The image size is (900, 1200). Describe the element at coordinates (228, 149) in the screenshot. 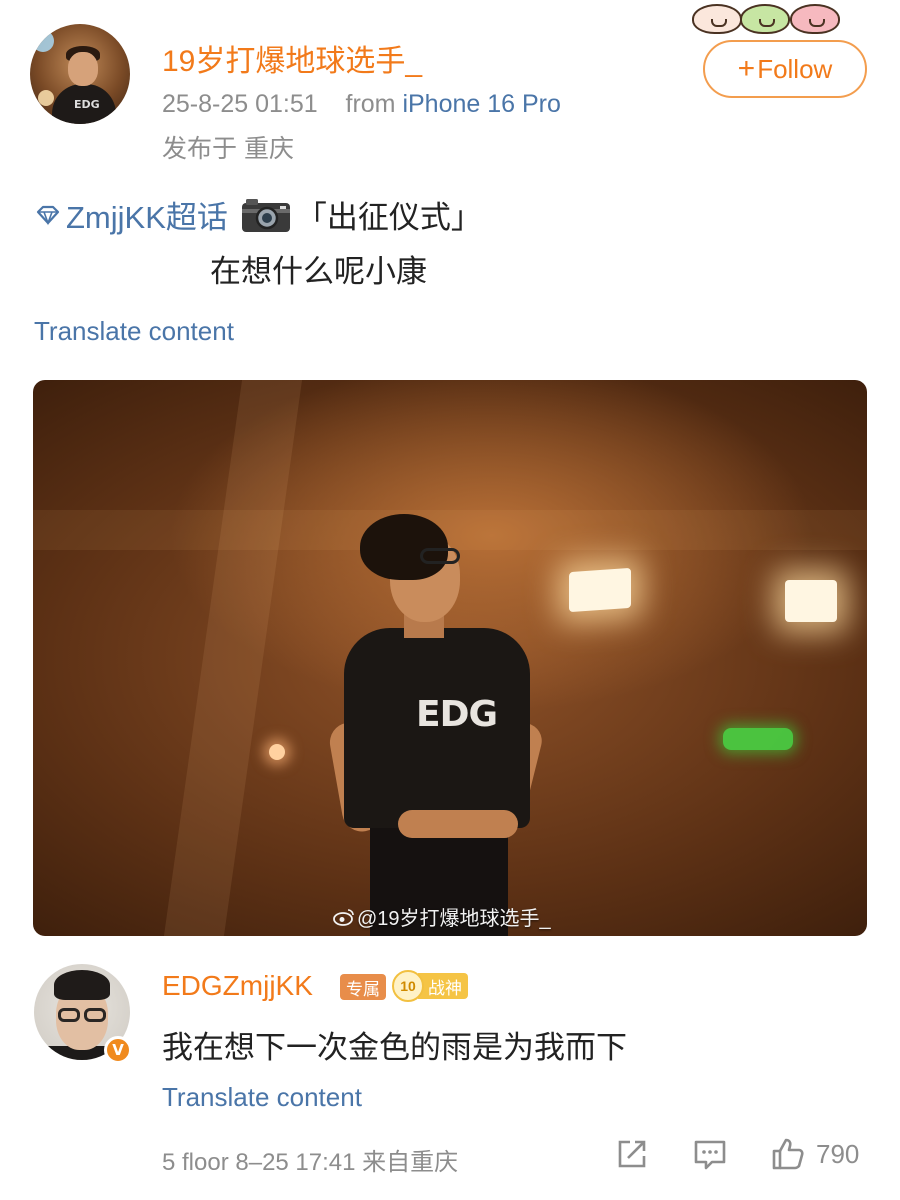

I see `post-location: 发布于 重庆` at that location.